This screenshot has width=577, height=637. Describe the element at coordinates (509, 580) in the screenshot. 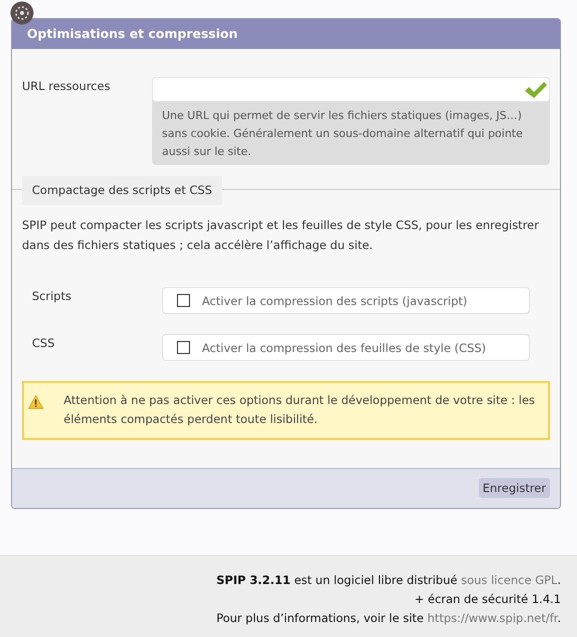

I see `licence-link: sous licence GPL` at that location.